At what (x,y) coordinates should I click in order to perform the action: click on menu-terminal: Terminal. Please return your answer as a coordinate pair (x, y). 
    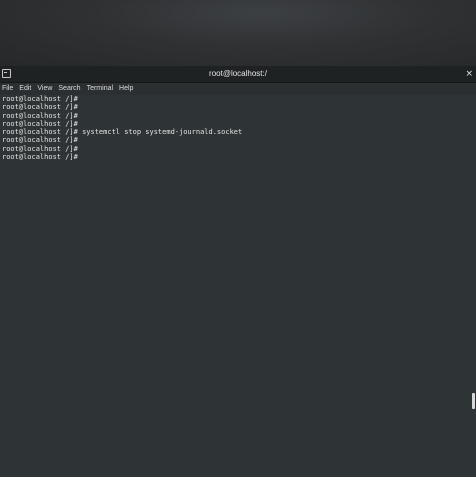
    Looking at the image, I should click on (100, 89).